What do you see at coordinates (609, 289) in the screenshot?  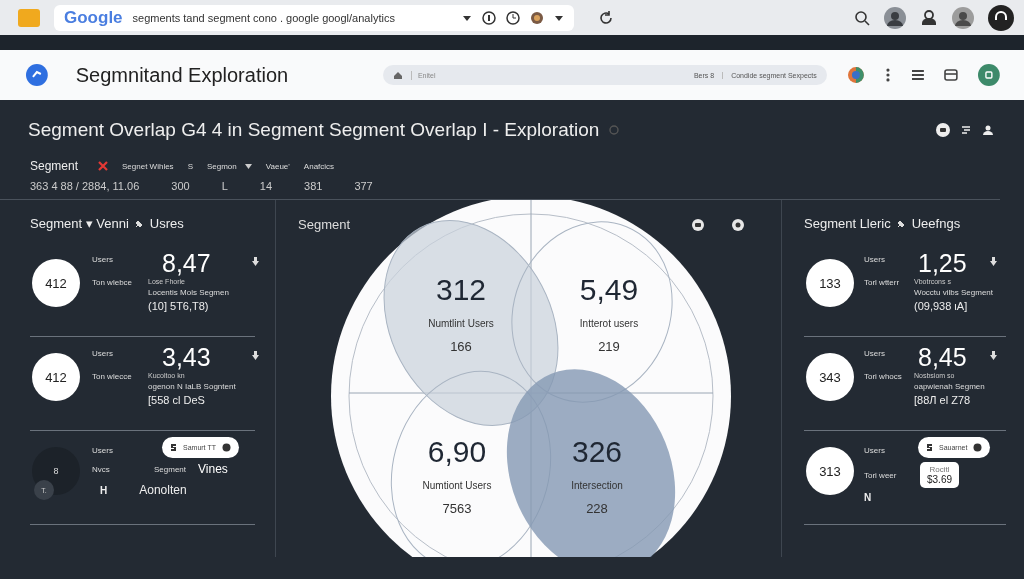 I see `region-value: 5,49` at bounding box center [609, 289].